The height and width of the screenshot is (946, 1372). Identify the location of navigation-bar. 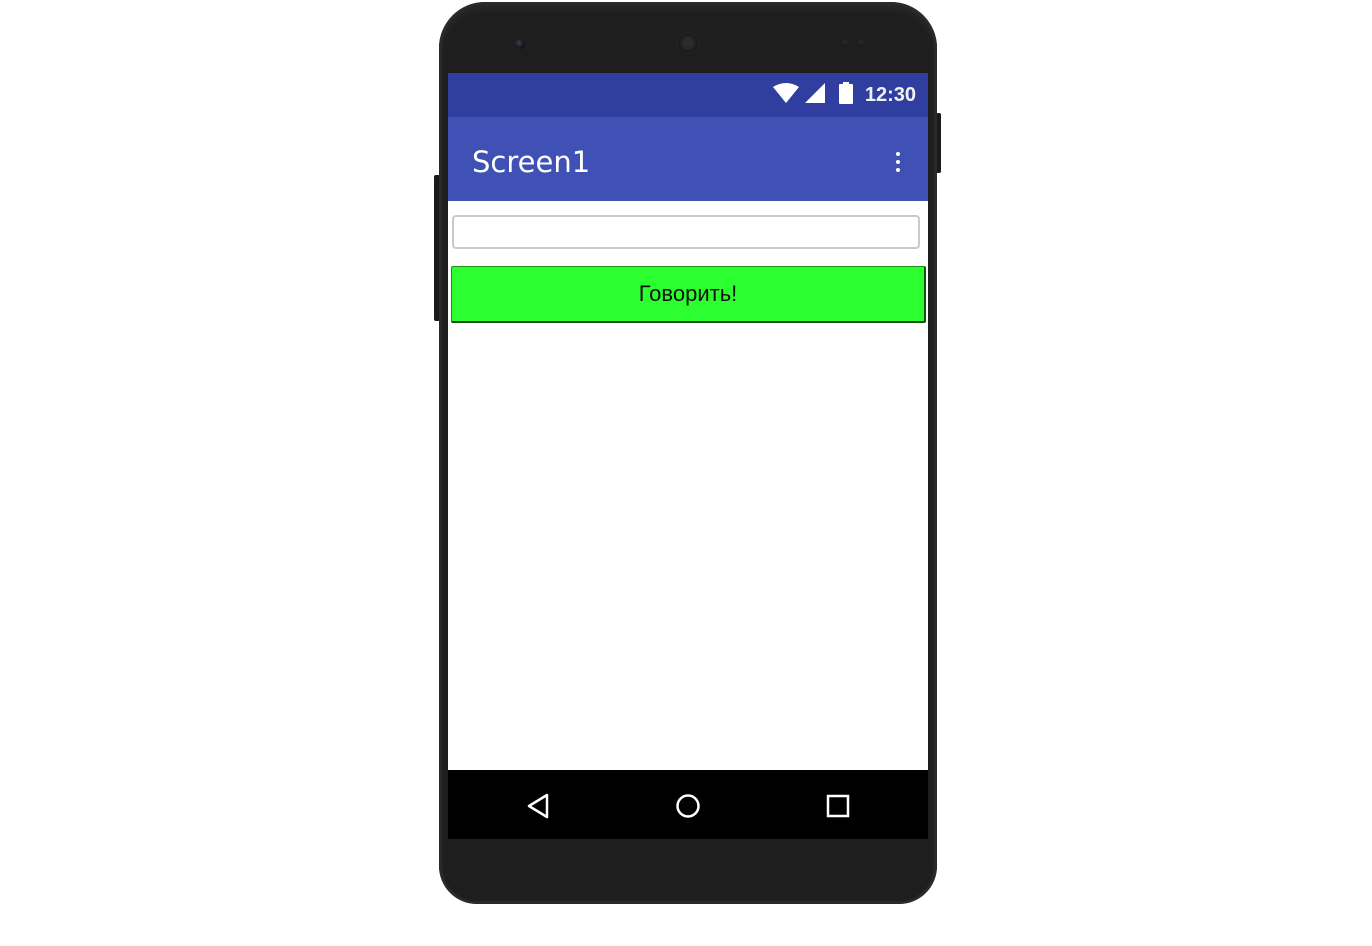
(688, 804).